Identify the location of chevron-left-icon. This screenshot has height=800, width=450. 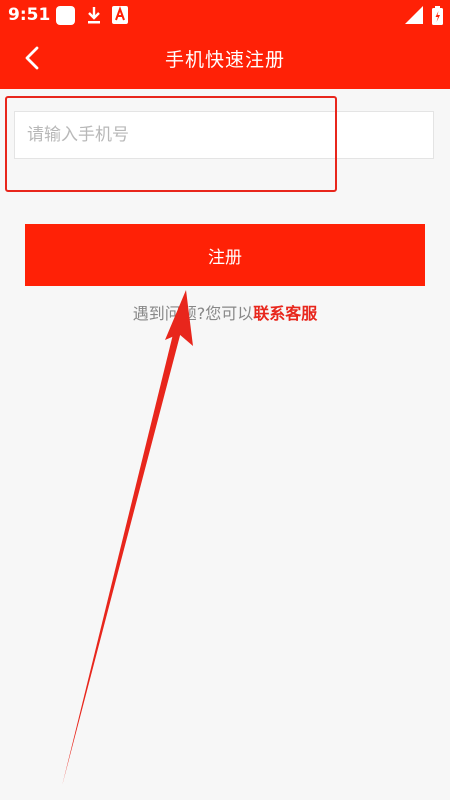
(32, 60).